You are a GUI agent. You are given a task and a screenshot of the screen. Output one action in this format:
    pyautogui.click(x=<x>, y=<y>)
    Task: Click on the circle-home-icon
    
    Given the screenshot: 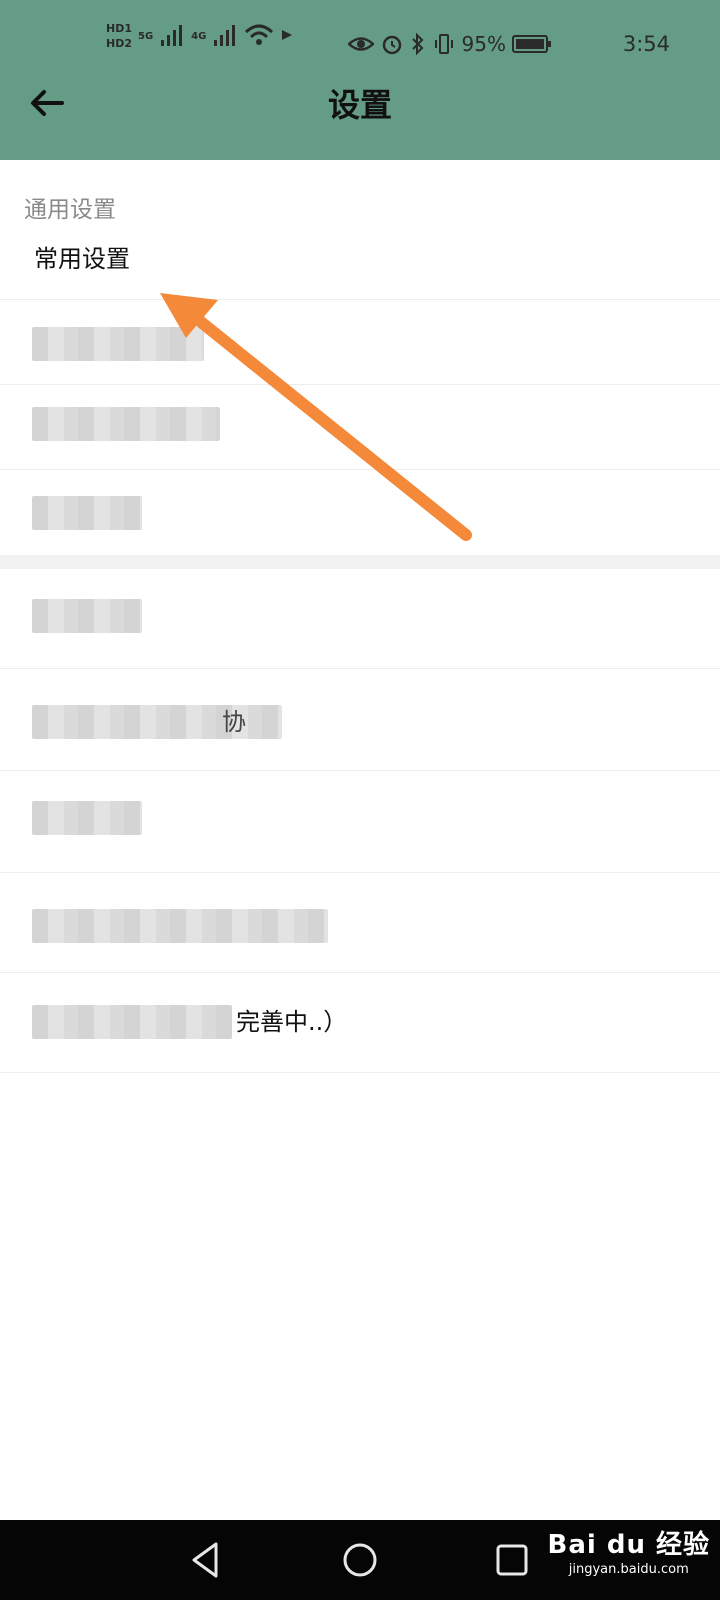 What is the action you would take?
    pyautogui.click(x=360, y=1560)
    